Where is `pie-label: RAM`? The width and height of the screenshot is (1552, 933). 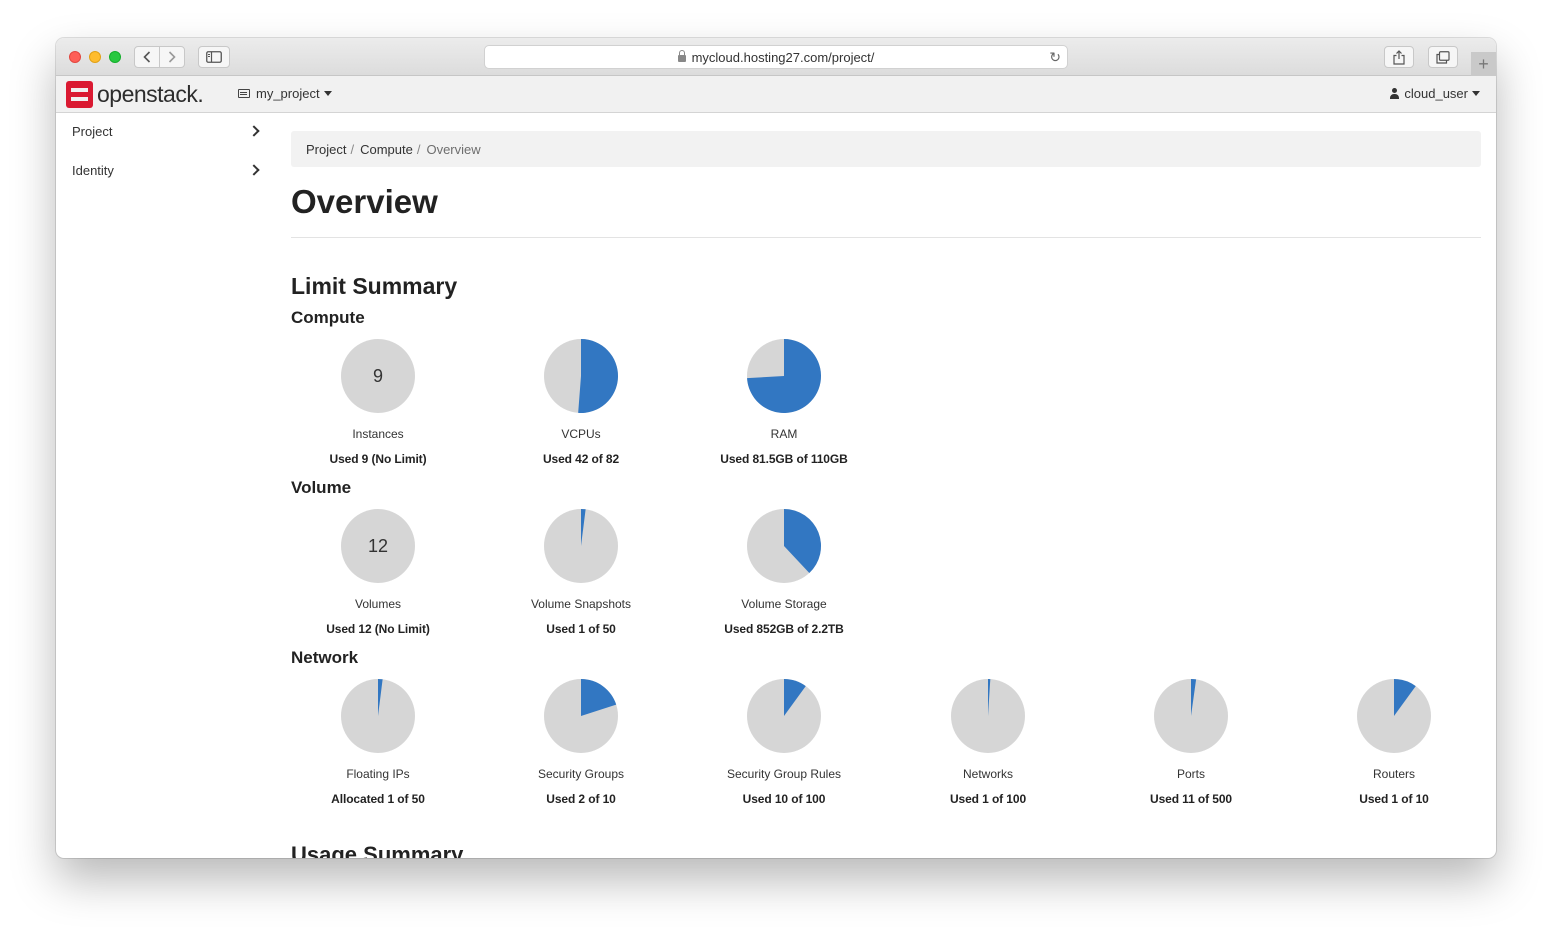 pie-label: RAM is located at coordinates (784, 434).